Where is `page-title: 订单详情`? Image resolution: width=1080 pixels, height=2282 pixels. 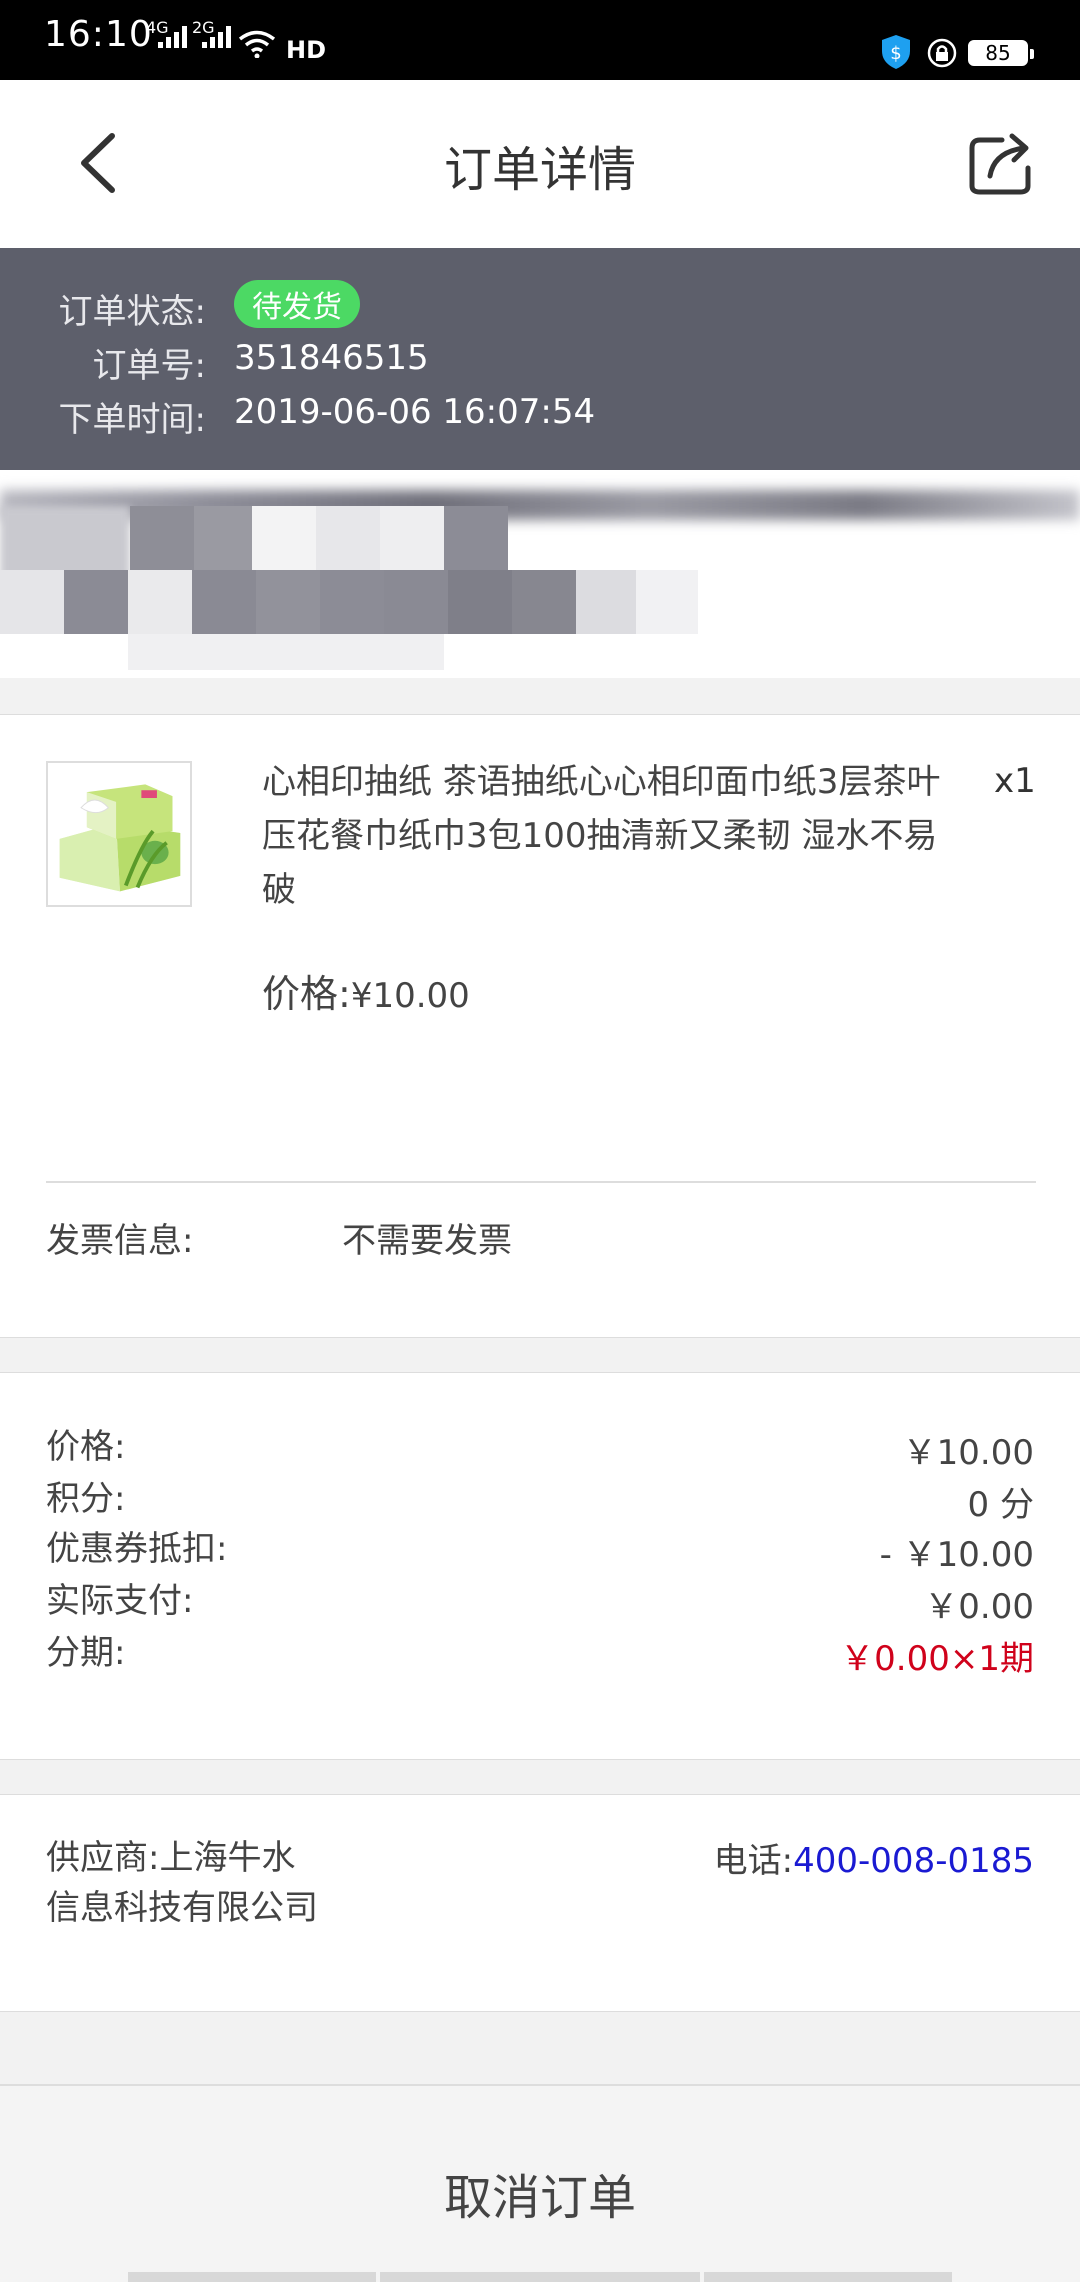 page-title: 订单详情 is located at coordinates (539, 170).